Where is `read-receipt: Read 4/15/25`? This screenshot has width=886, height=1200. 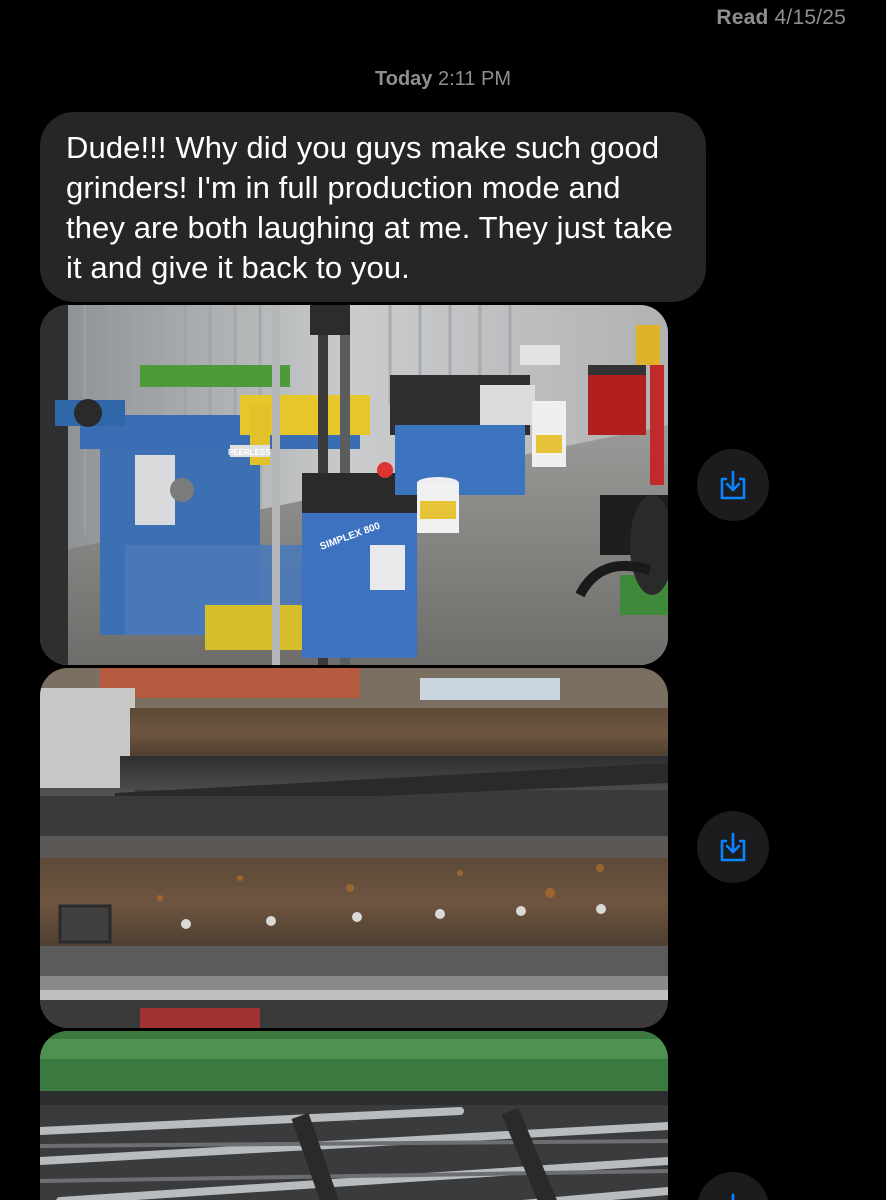
read-receipt: Read 4/15/25 is located at coordinates (781, 18).